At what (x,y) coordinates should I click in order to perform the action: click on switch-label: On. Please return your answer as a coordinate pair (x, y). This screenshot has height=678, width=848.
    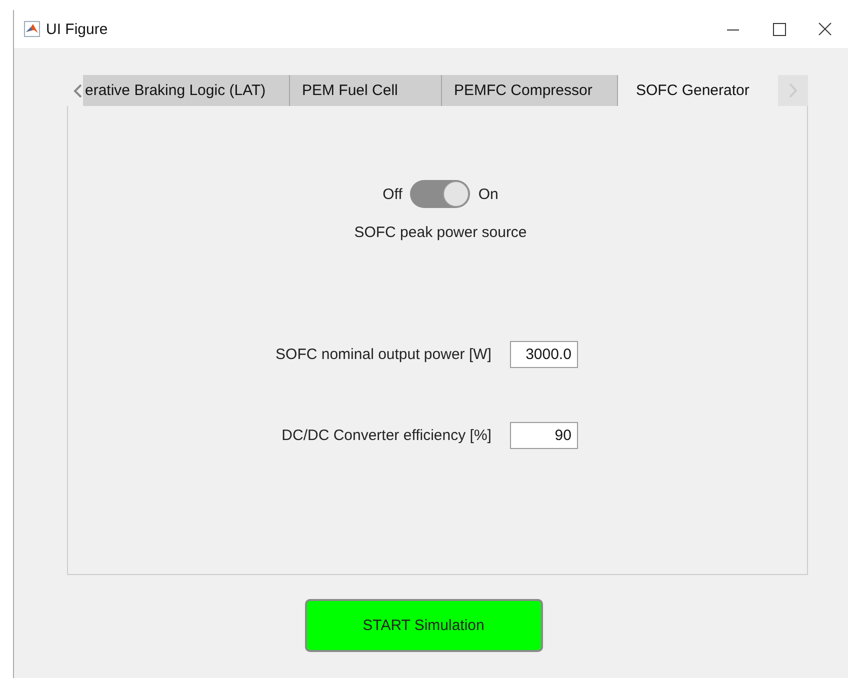
    Looking at the image, I should click on (488, 194).